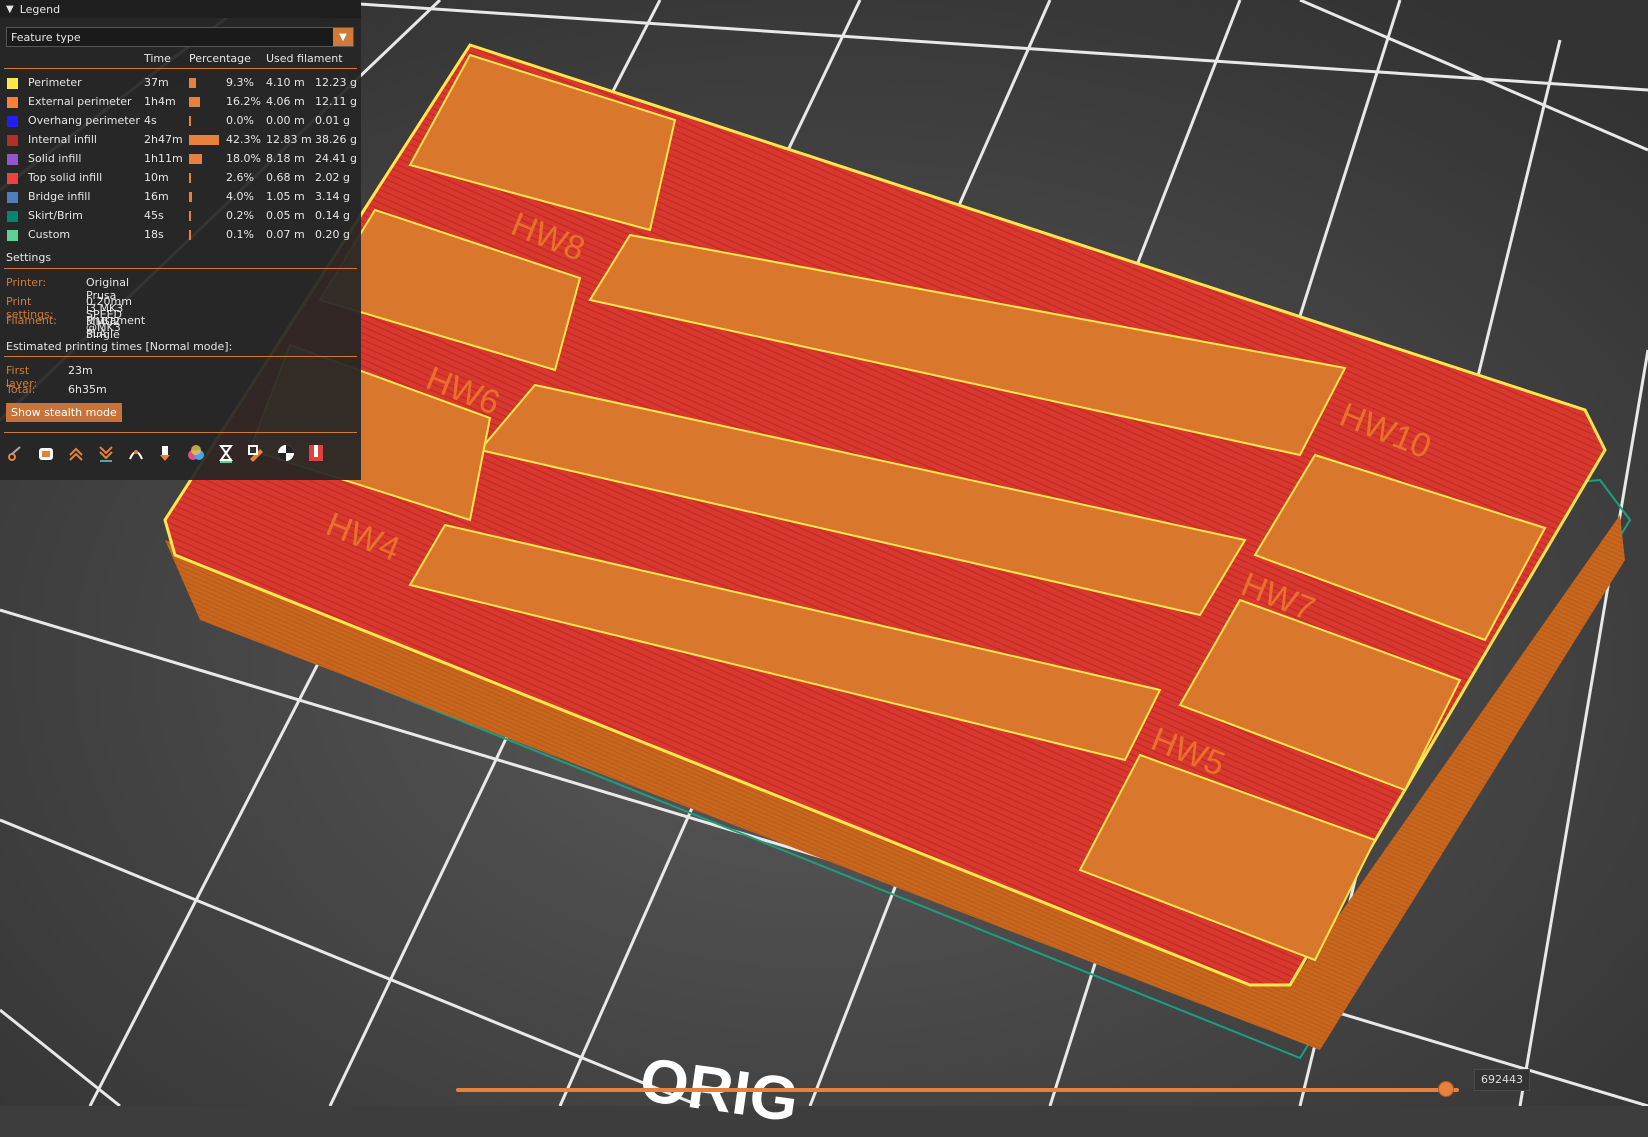  What do you see at coordinates (196, 453) in the screenshot?
I see `color-changes-icon` at bounding box center [196, 453].